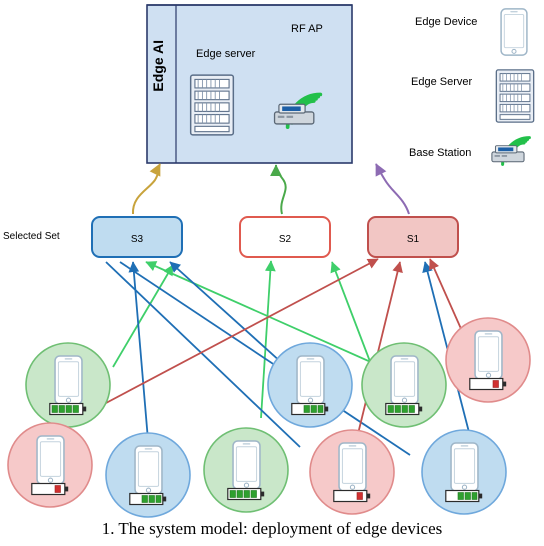  Describe the element at coordinates (285, 239) in the screenshot. I see `selected-node-s2-label: S2` at that location.